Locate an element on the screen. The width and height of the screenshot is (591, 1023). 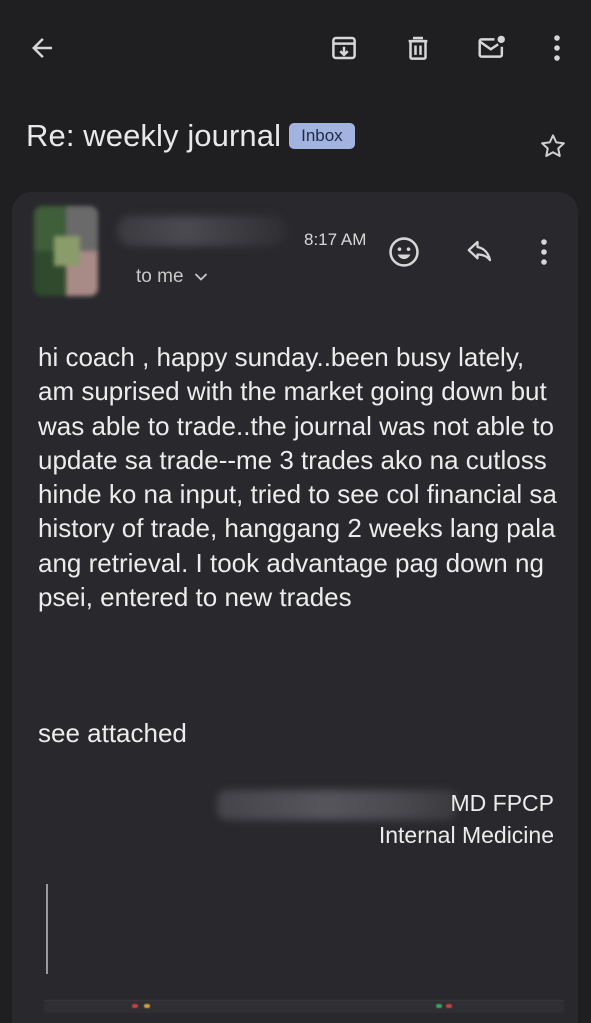
signature-specialty: Internal Medicine is located at coordinates (466, 835).